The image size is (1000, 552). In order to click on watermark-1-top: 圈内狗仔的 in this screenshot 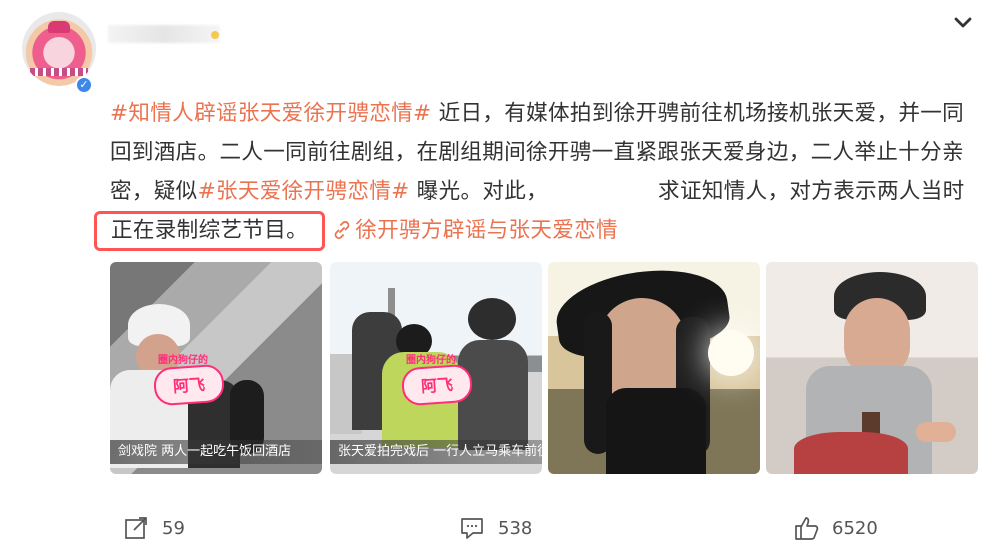, I will do `click(183, 360)`.